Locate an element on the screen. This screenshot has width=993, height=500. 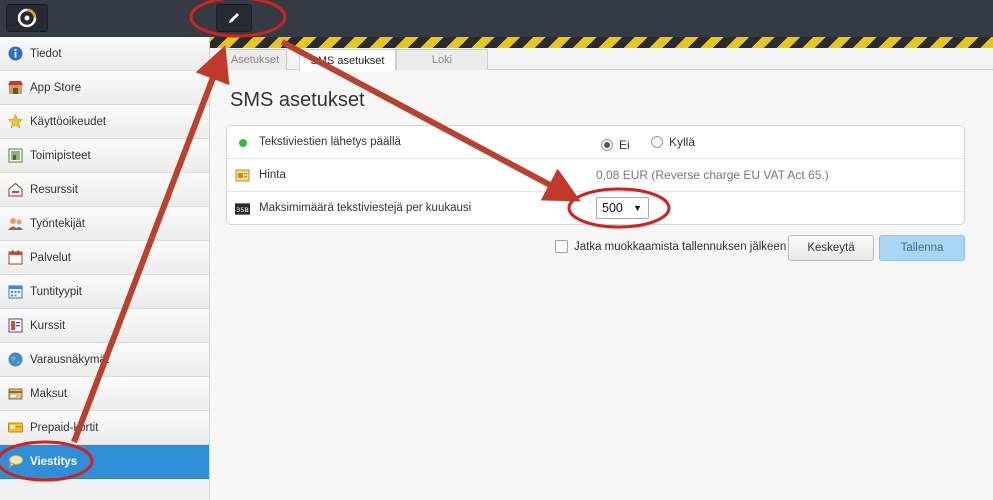
globe-icon is located at coordinates (15, 359).